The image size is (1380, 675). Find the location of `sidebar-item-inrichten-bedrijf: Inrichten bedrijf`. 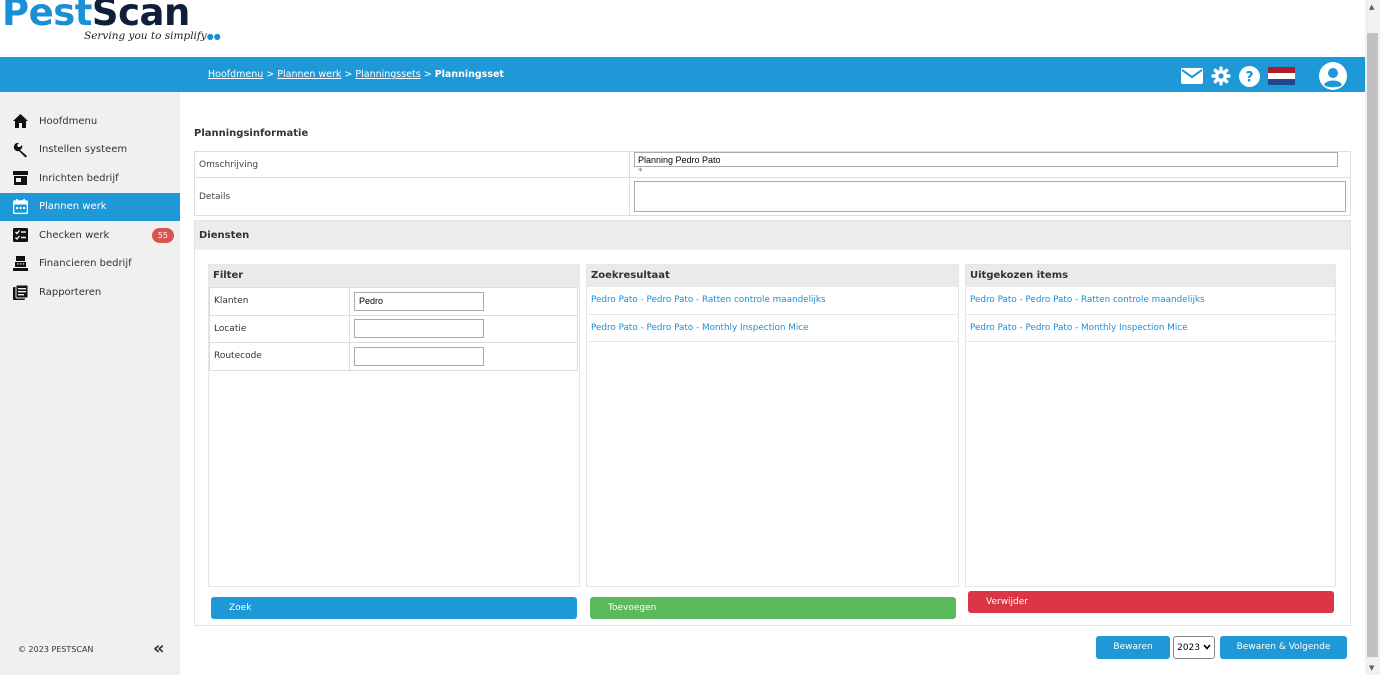

sidebar-item-inrichten-bedrijf: Inrichten bedrijf is located at coordinates (90, 178).